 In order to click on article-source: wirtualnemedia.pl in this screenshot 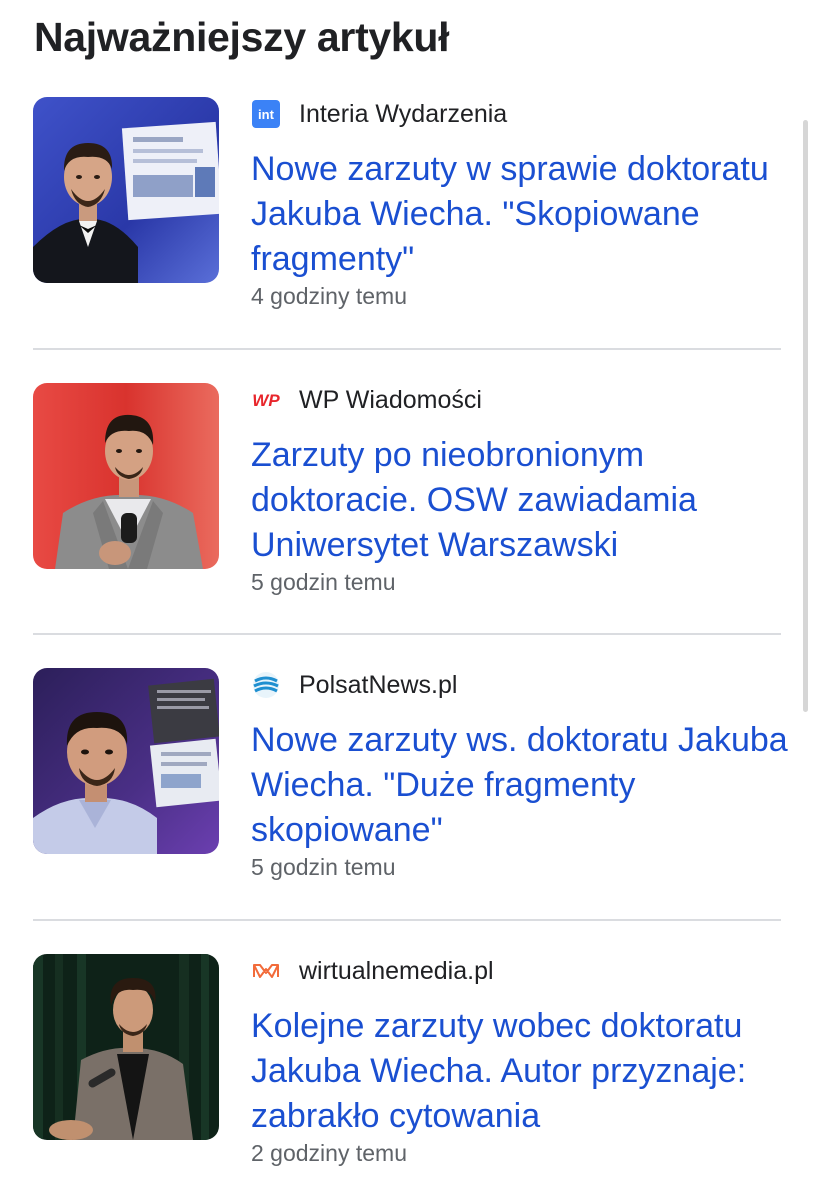, I will do `click(372, 971)`.